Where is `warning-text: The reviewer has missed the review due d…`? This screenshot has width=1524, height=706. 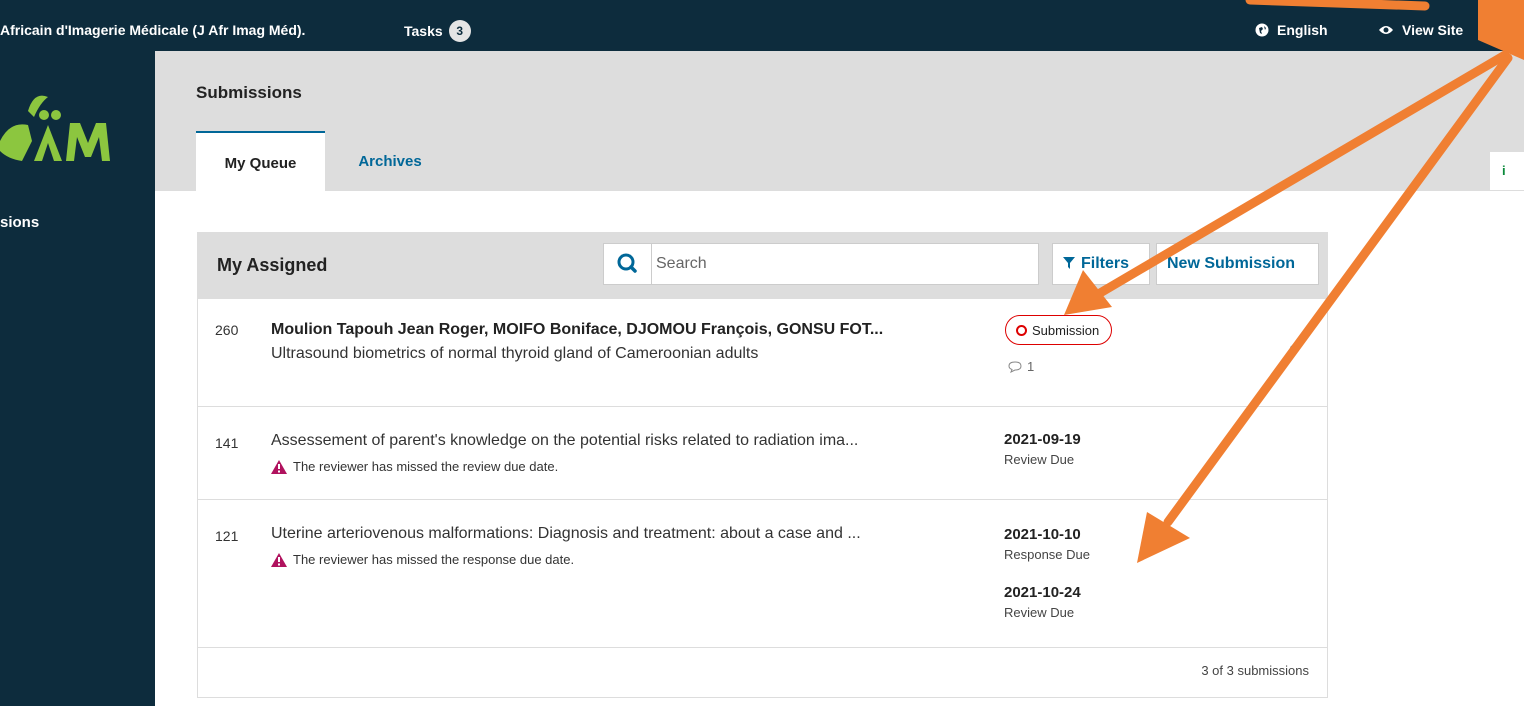 warning-text: The reviewer has missed the review due d… is located at coordinates (426, 466).